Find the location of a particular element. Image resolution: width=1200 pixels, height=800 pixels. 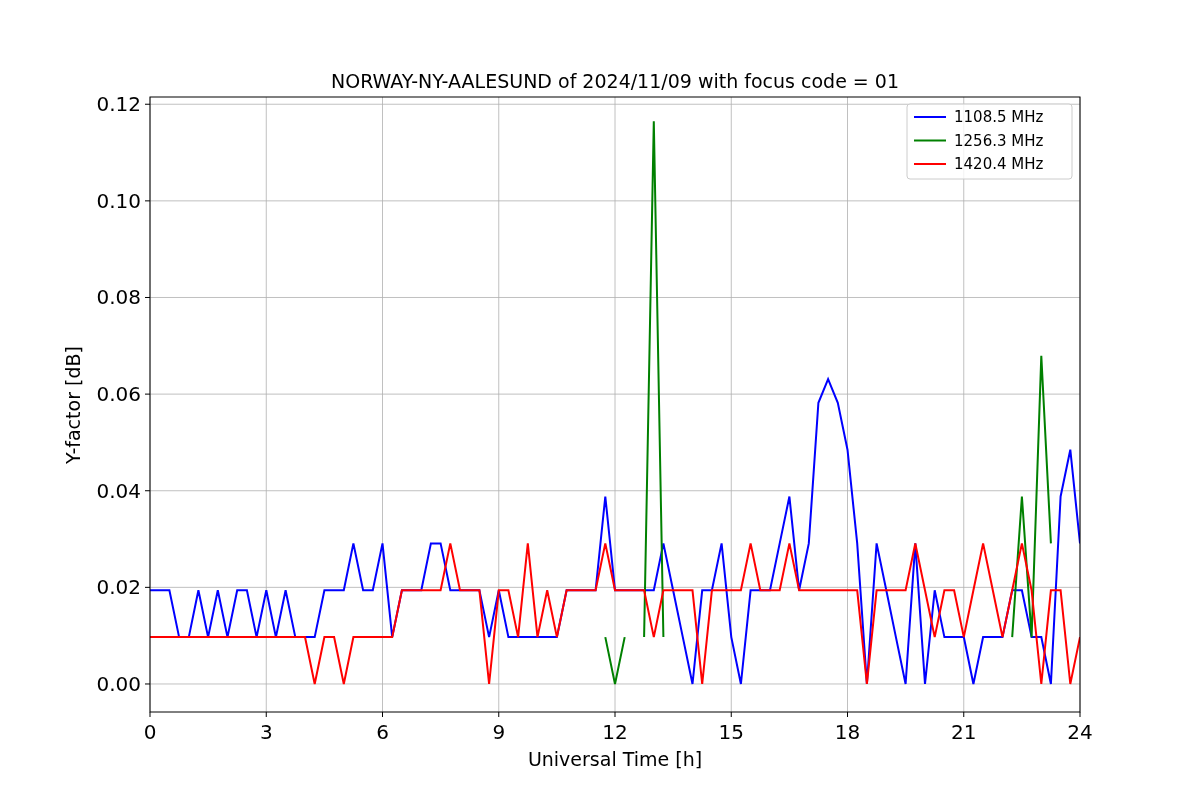

chart-title: NORWAY-NY-AALESUND of 2024/11/09 with focus code = 01 is located at coordinates (615, 81).